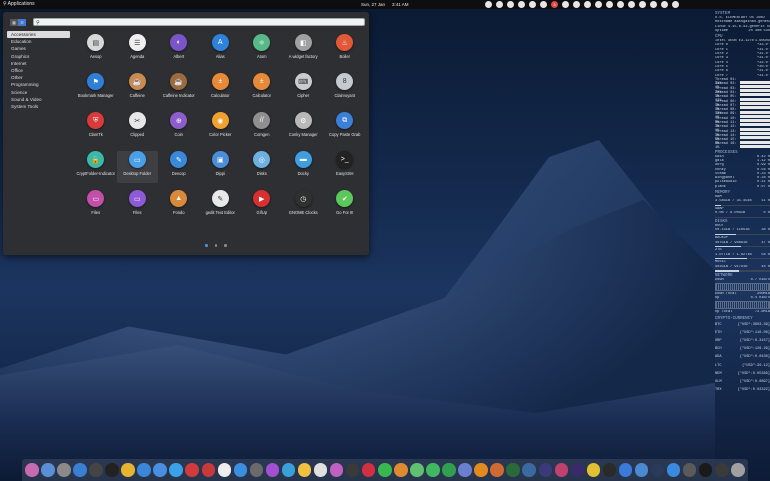 The width and height of the screenshot is (770, 481). I want to click on ethereum-icon, so click(465, 470).